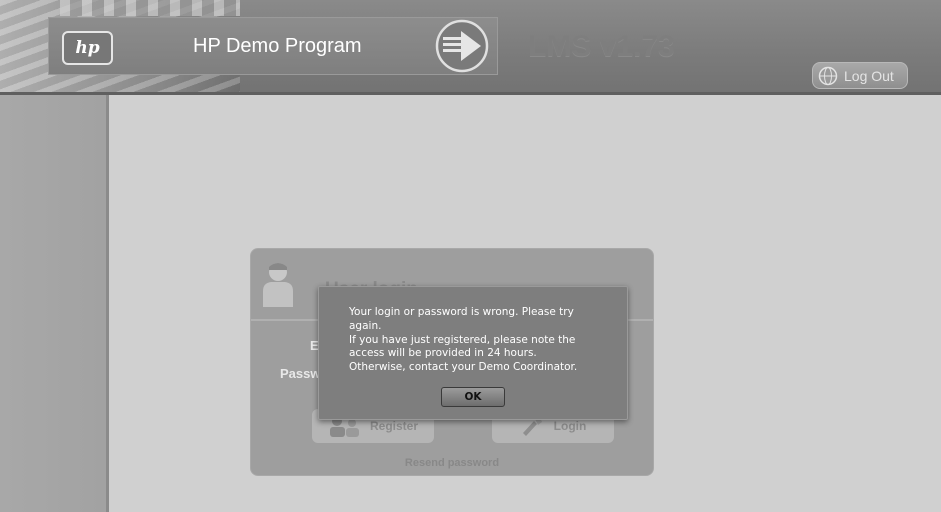  I want to click on login-label: Login, so click(570, 426).